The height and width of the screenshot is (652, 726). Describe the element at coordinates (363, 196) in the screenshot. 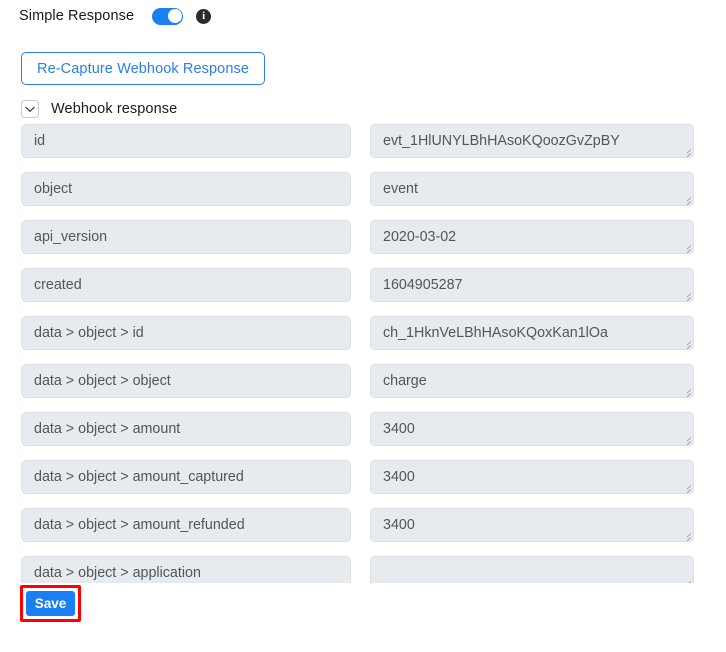

I see `field-row: object event` at that location.